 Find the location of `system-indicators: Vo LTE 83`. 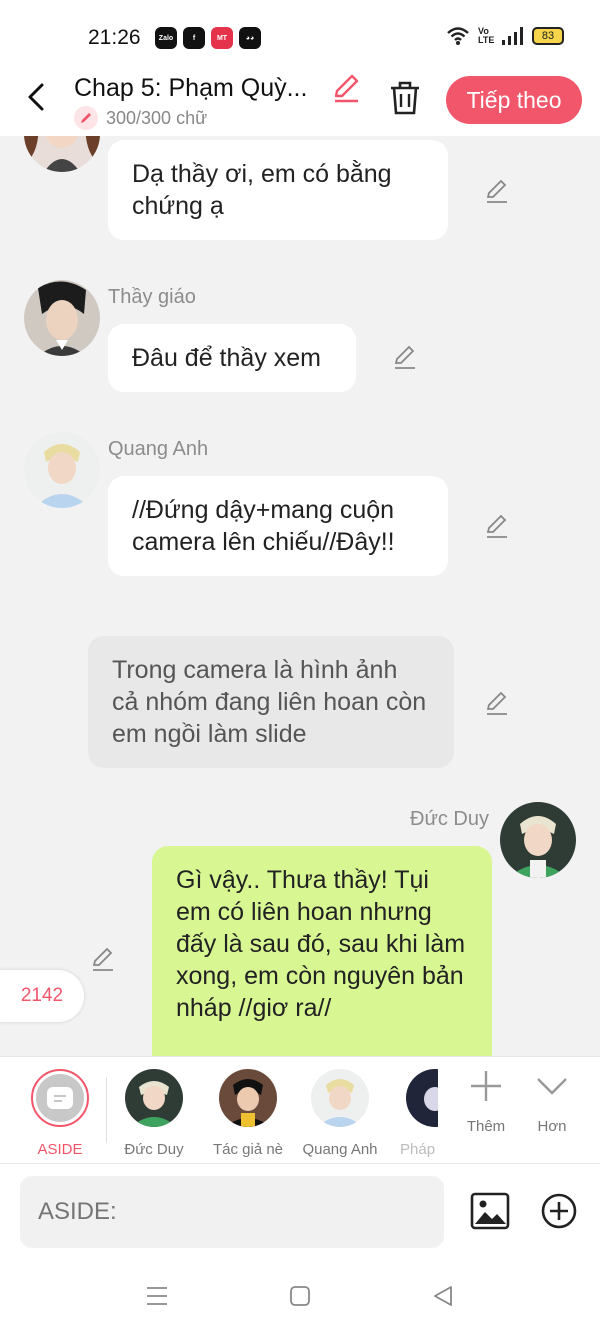

system-indicators: Vo LTE 83 is located at coordinates (505, 36).